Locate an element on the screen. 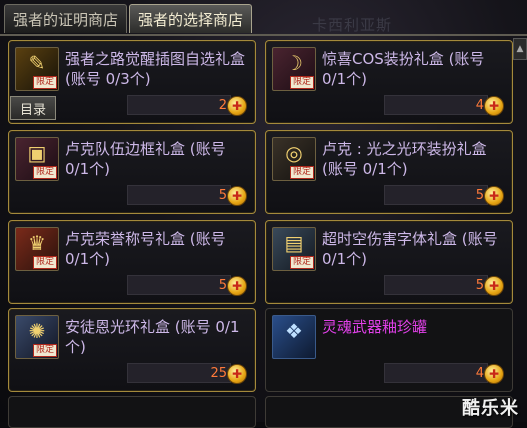 The width and height of the screenshot is (527, 428). item-title: 惊喜COS装扮礼盒 (账号 0/1个) is located at coordinates (403, 69).